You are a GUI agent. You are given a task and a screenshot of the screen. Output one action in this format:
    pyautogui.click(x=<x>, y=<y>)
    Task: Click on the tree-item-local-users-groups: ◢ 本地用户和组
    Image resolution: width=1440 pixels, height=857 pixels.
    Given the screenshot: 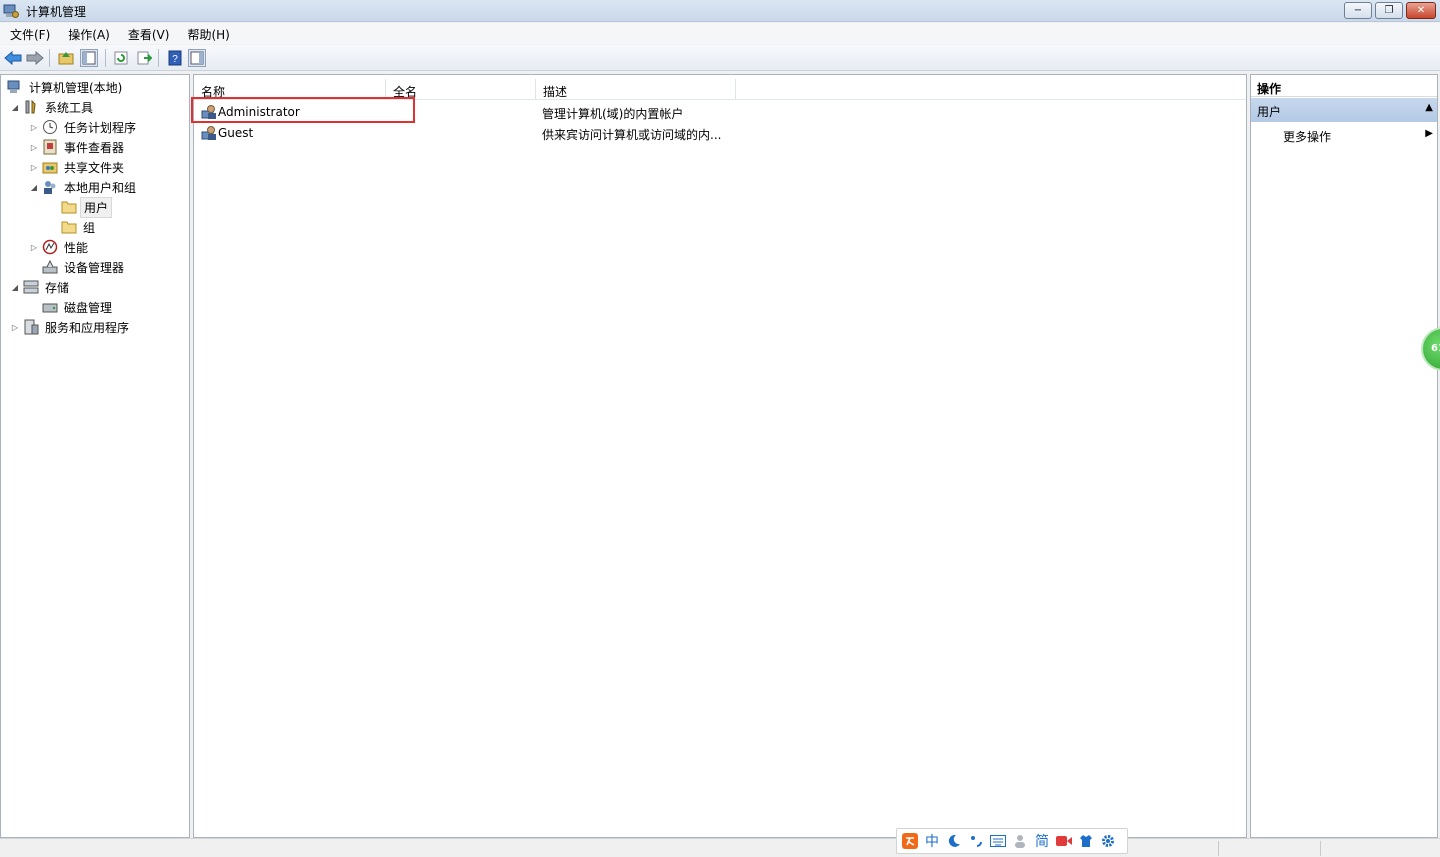 What is the action you would take?
    pyautogui.click(x=84, y=187)
    